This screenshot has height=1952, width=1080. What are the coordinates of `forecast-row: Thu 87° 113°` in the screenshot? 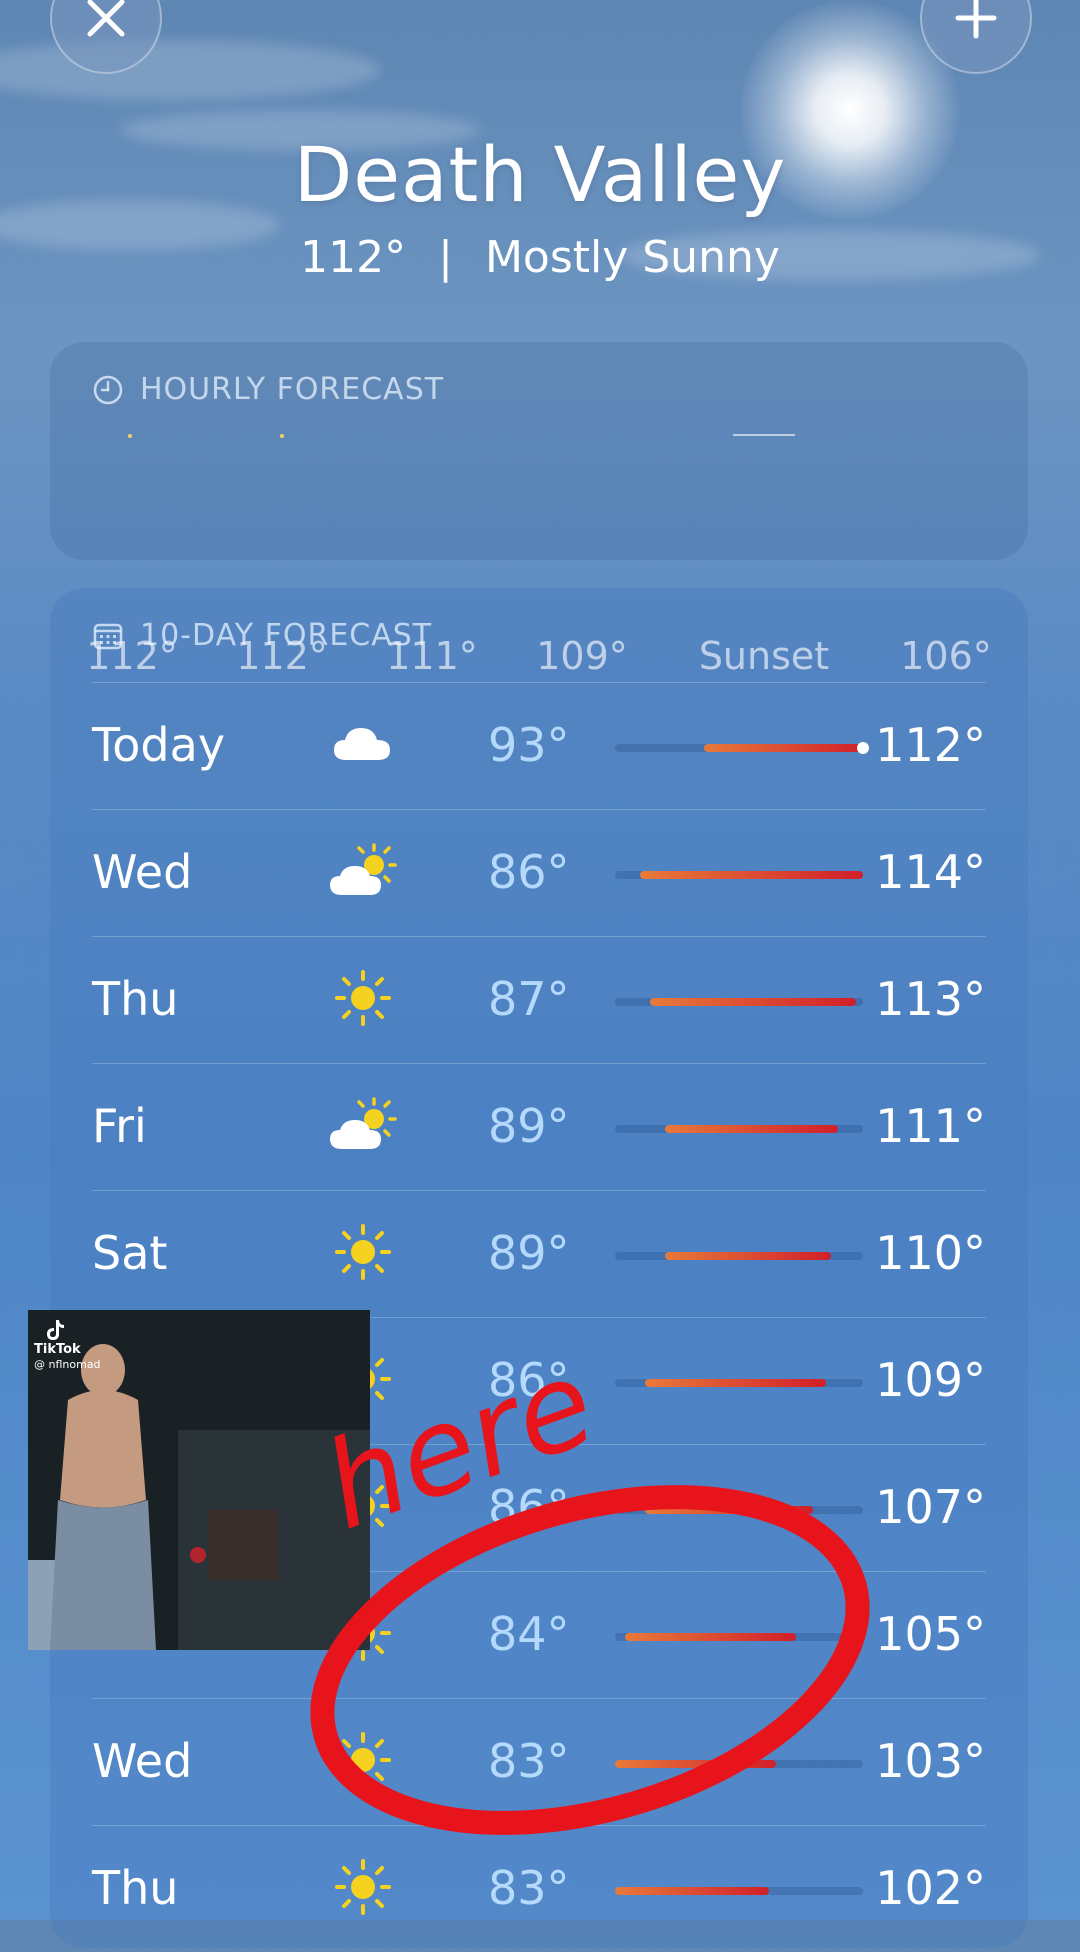 It's located at (539, 999).